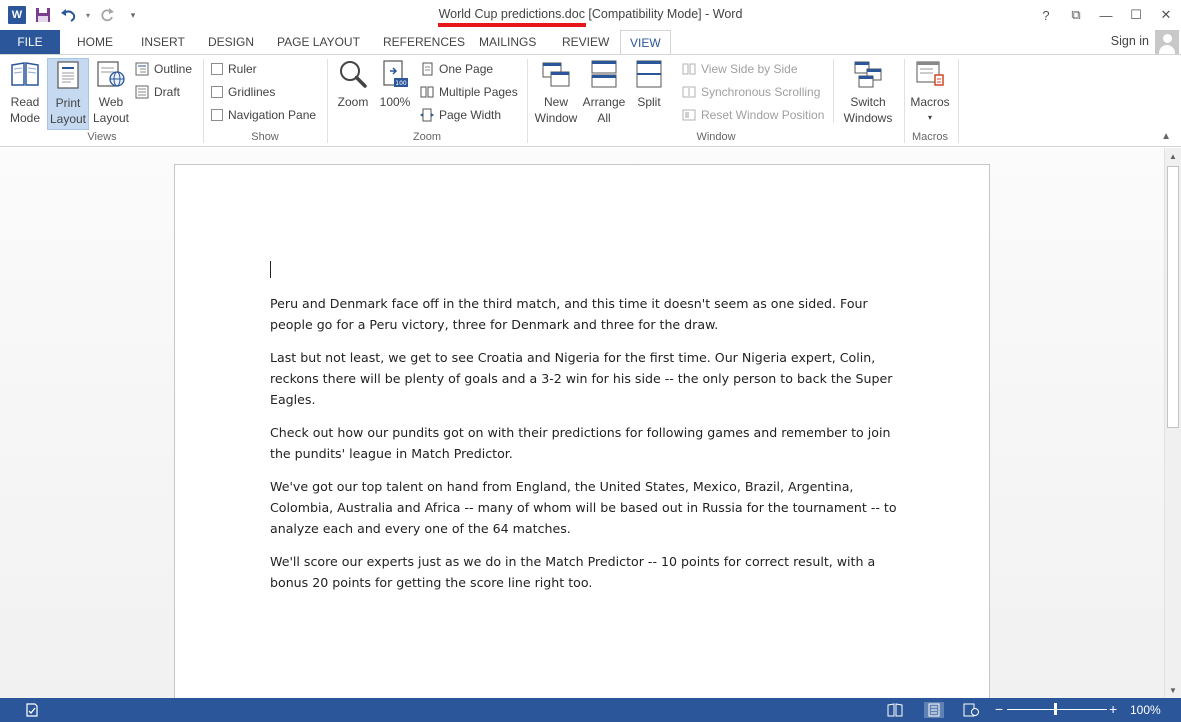 The height and width of the screenshot is (722, 1181). What do you see at coordinates (1166, 15) in the screenshot?
I see `close-button: ✕` at bounding box center [1166, 15].